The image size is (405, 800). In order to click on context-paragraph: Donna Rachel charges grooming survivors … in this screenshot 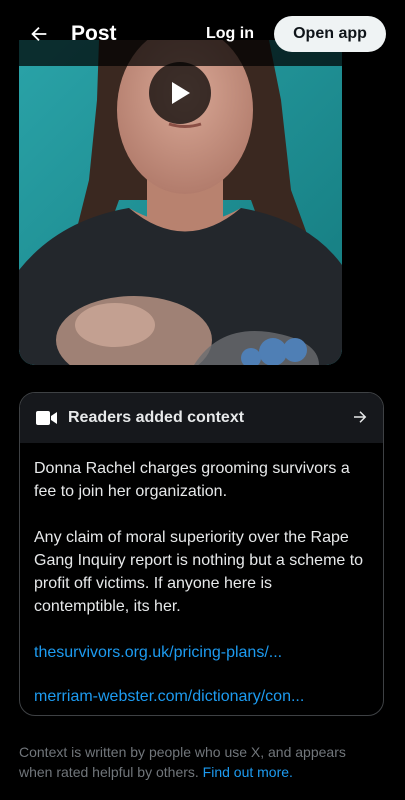, I will do `click(192, 480)`.